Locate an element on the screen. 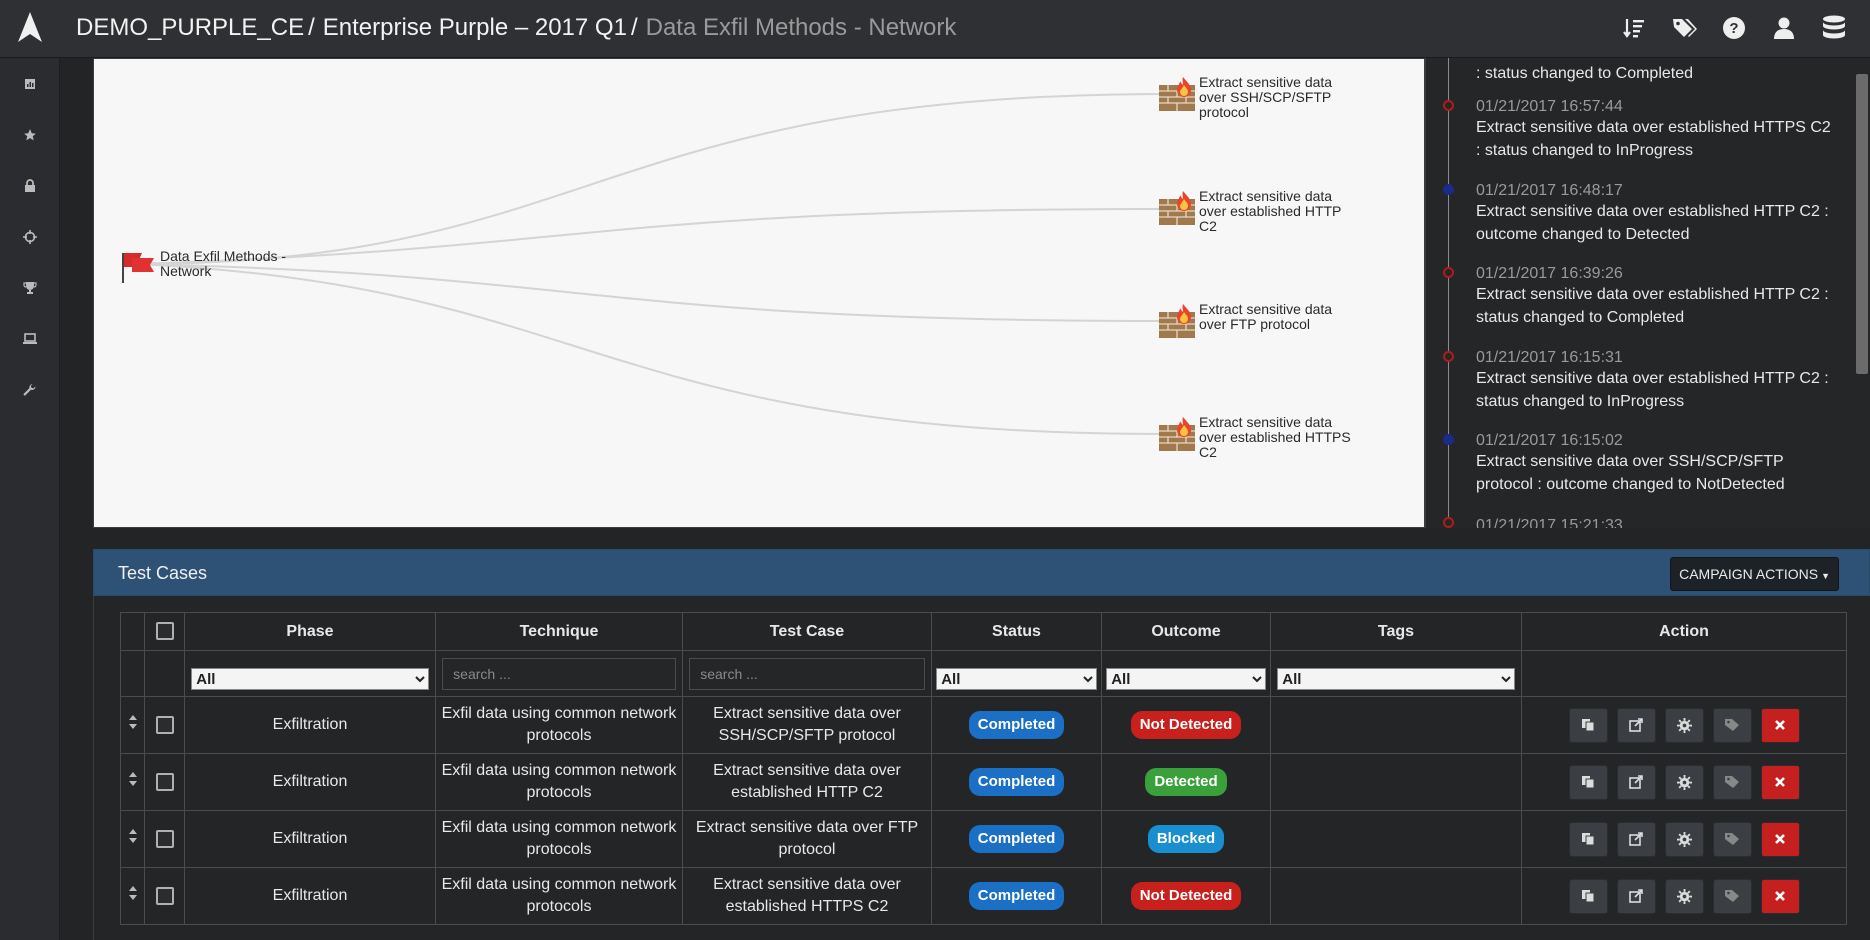 The image size is (1870, 940). column-header-tags: Tags is located at coordinates (1396, 631).